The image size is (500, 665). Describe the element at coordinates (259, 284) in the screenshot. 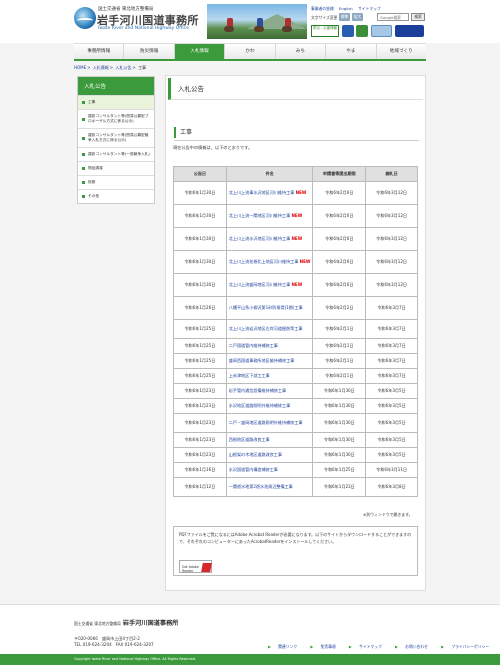

I see `bid-item-link: 北上川上流盛岡地区河川維持工事` at that location.